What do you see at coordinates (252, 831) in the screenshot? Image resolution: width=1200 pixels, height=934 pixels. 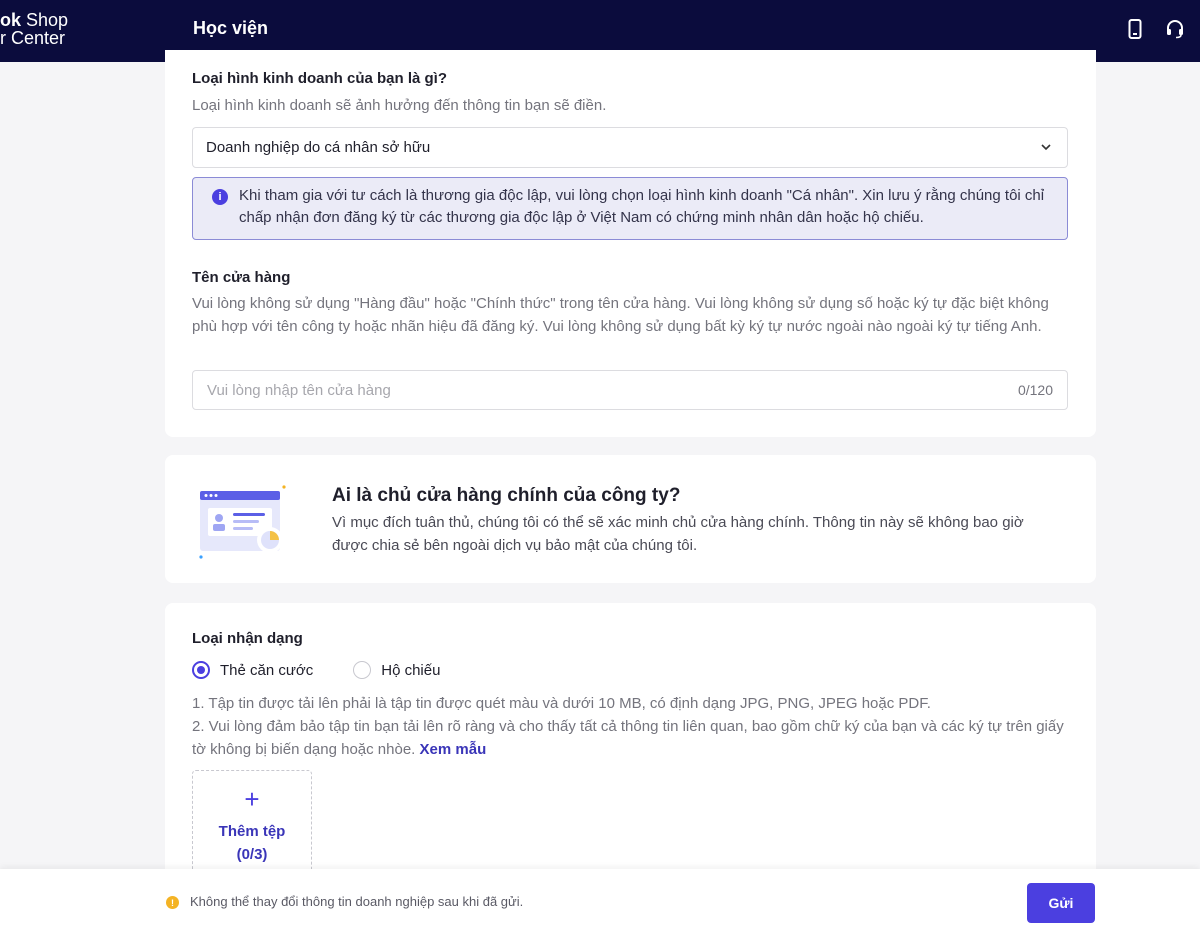 I see `add-file-label: Thêm tệp` at bounding box center [252, 831].